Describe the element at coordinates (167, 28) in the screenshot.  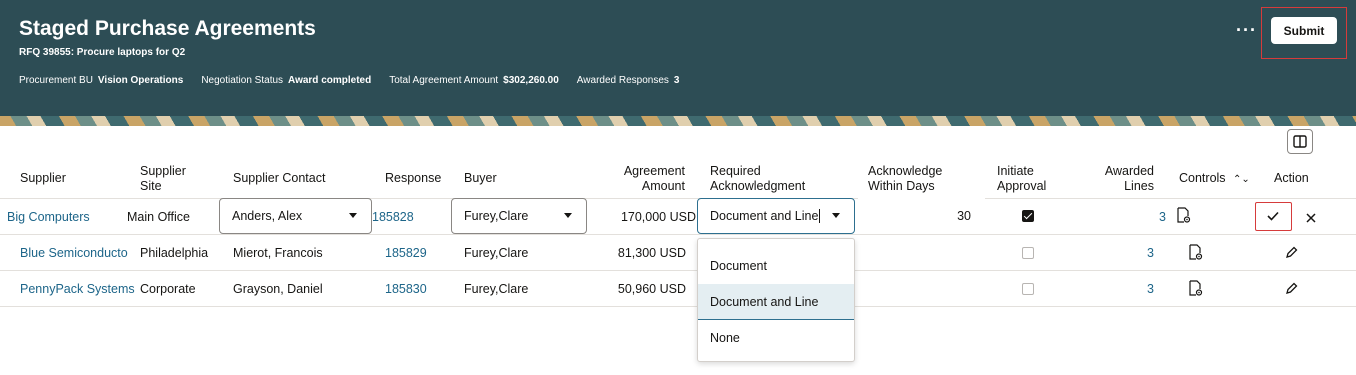
I see `page-title: Staged Purchase Agreements` at that location.